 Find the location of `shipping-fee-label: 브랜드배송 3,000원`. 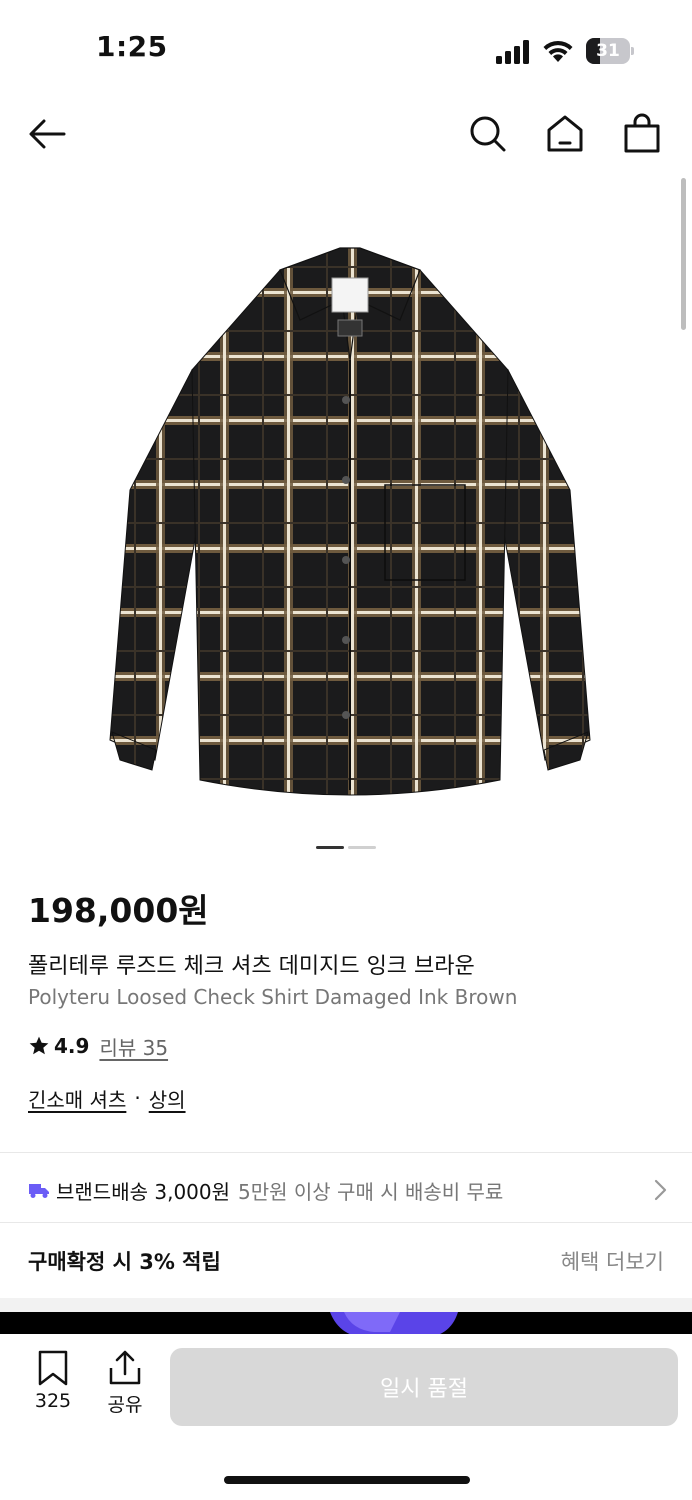

shipping-fee-label: 브랜드배송 3,000원 is located at coordinates (143, 1191).